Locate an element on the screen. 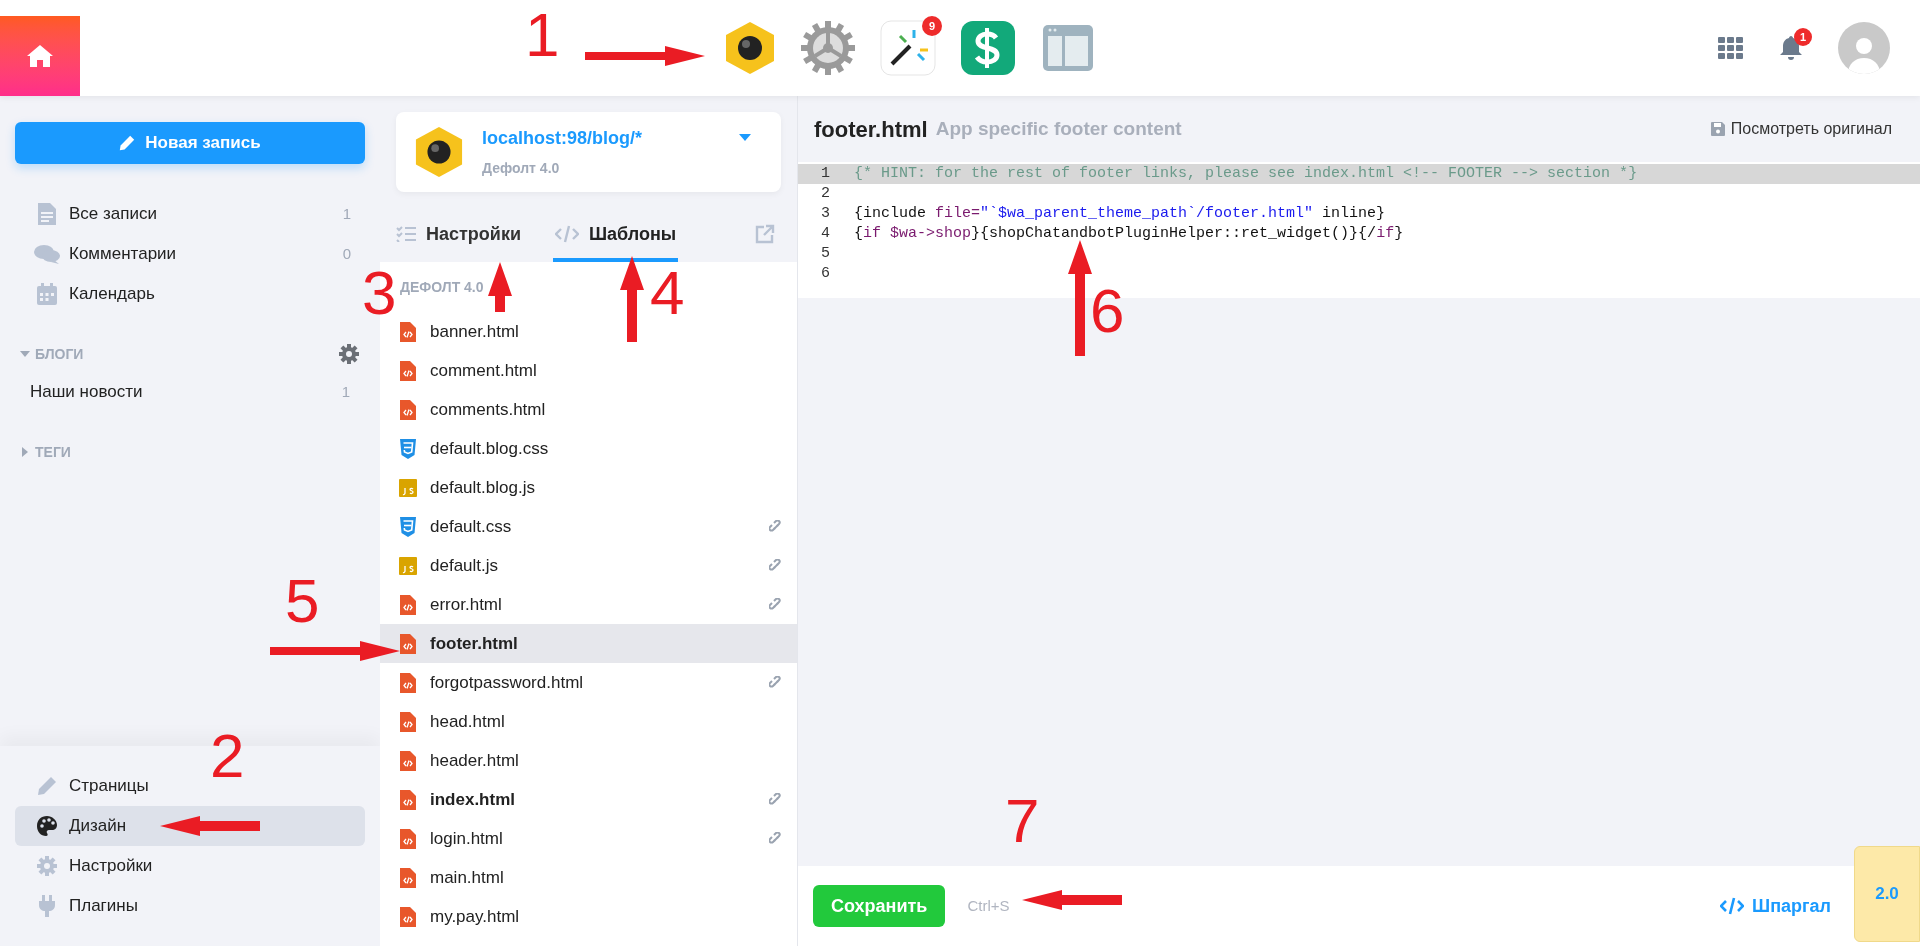  file-item: forgotpassword.html is located at coordinates (588, 682).